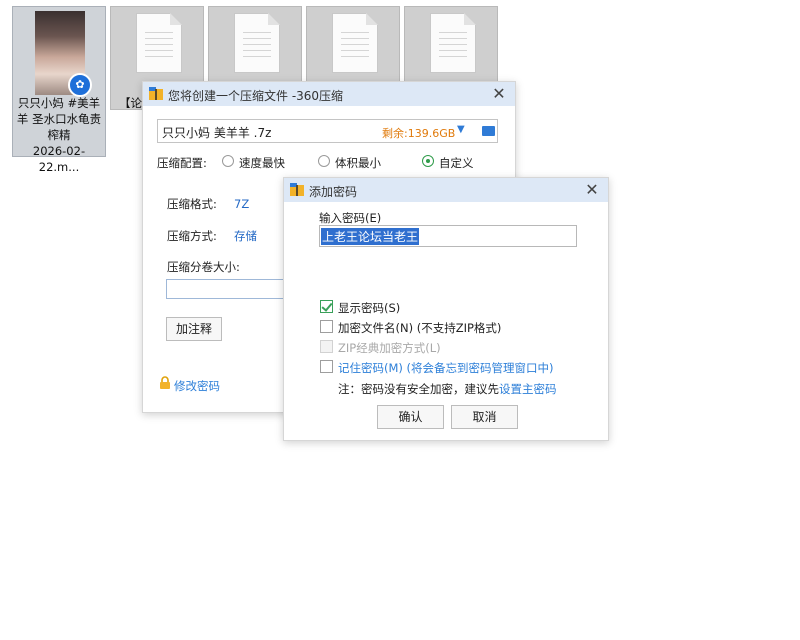  What do you see at coordinates (358, 163) in the screenshot?
I see `radio-smallest-label: 体积最小` at bounding box center [358, 163].